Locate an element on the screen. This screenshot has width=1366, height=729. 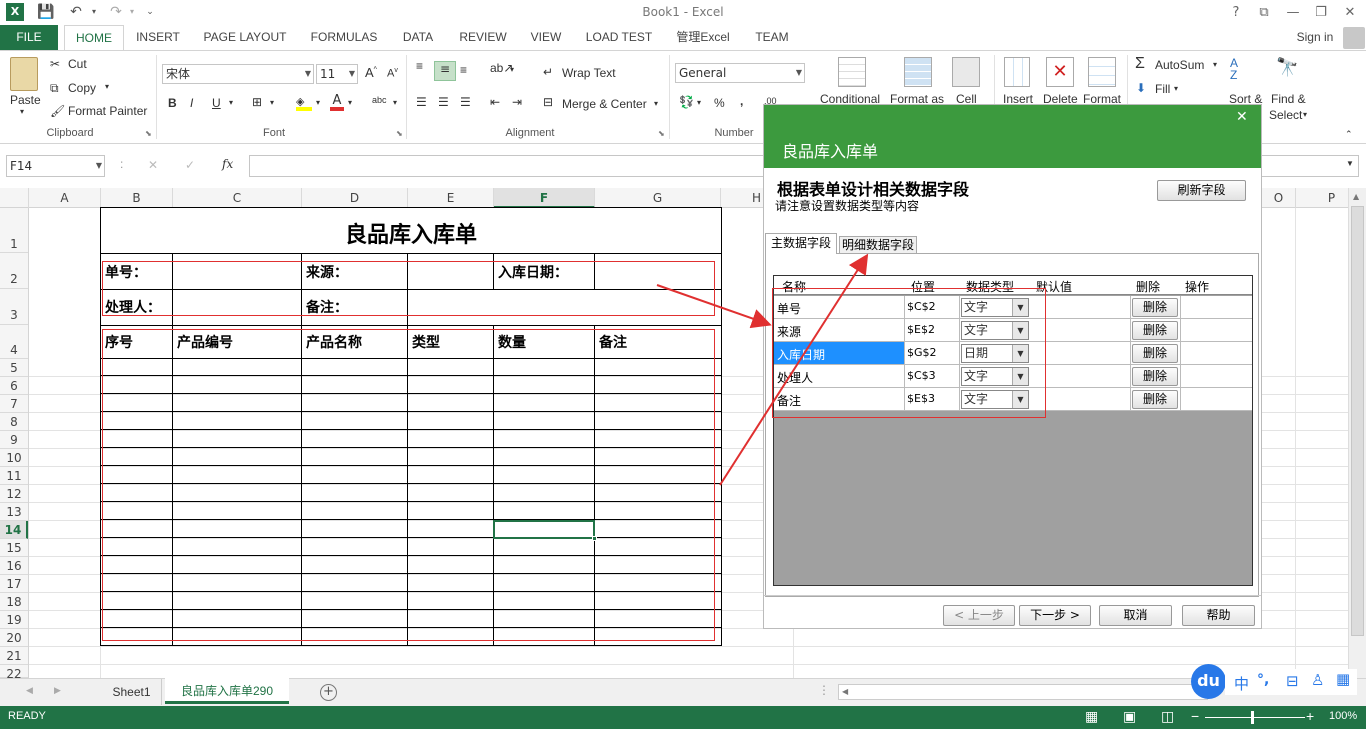
annotation-arrows is located at coordinates (762, 369).